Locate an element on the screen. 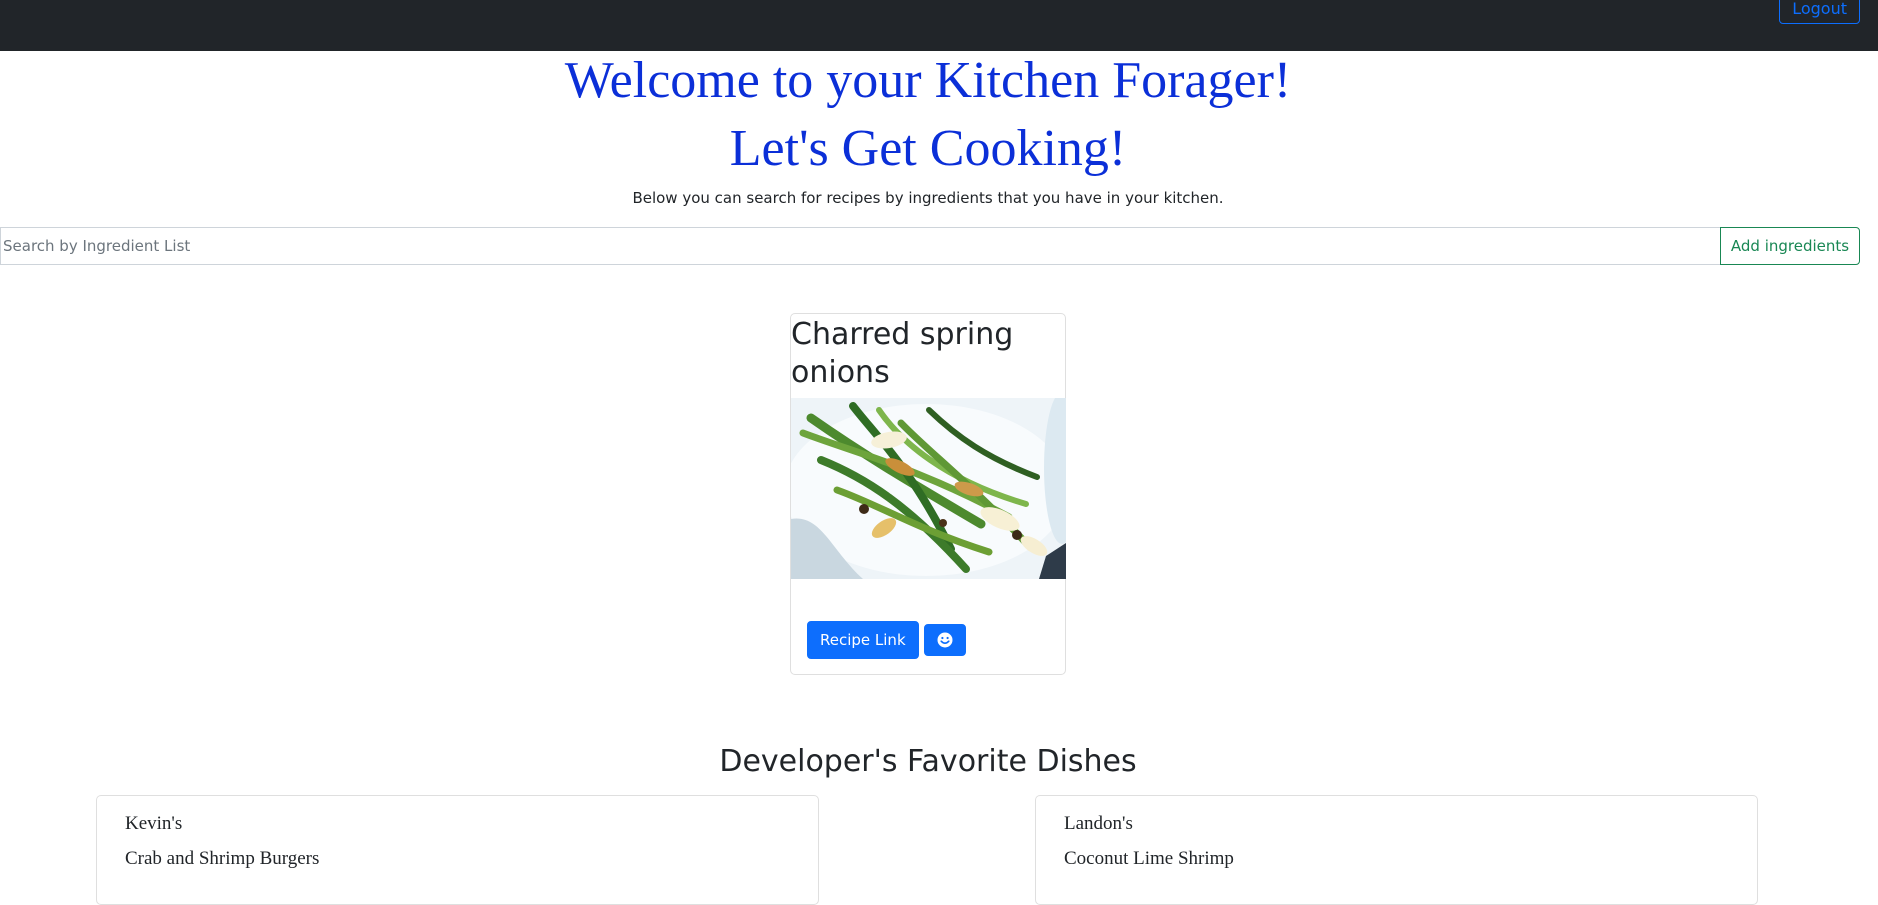  top-navbar: Logout is located at coordinates (939, 25).